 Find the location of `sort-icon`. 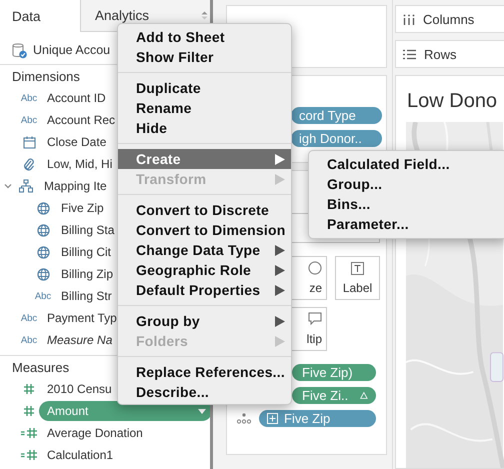

sort-icon is located at coordinates (204, 15).